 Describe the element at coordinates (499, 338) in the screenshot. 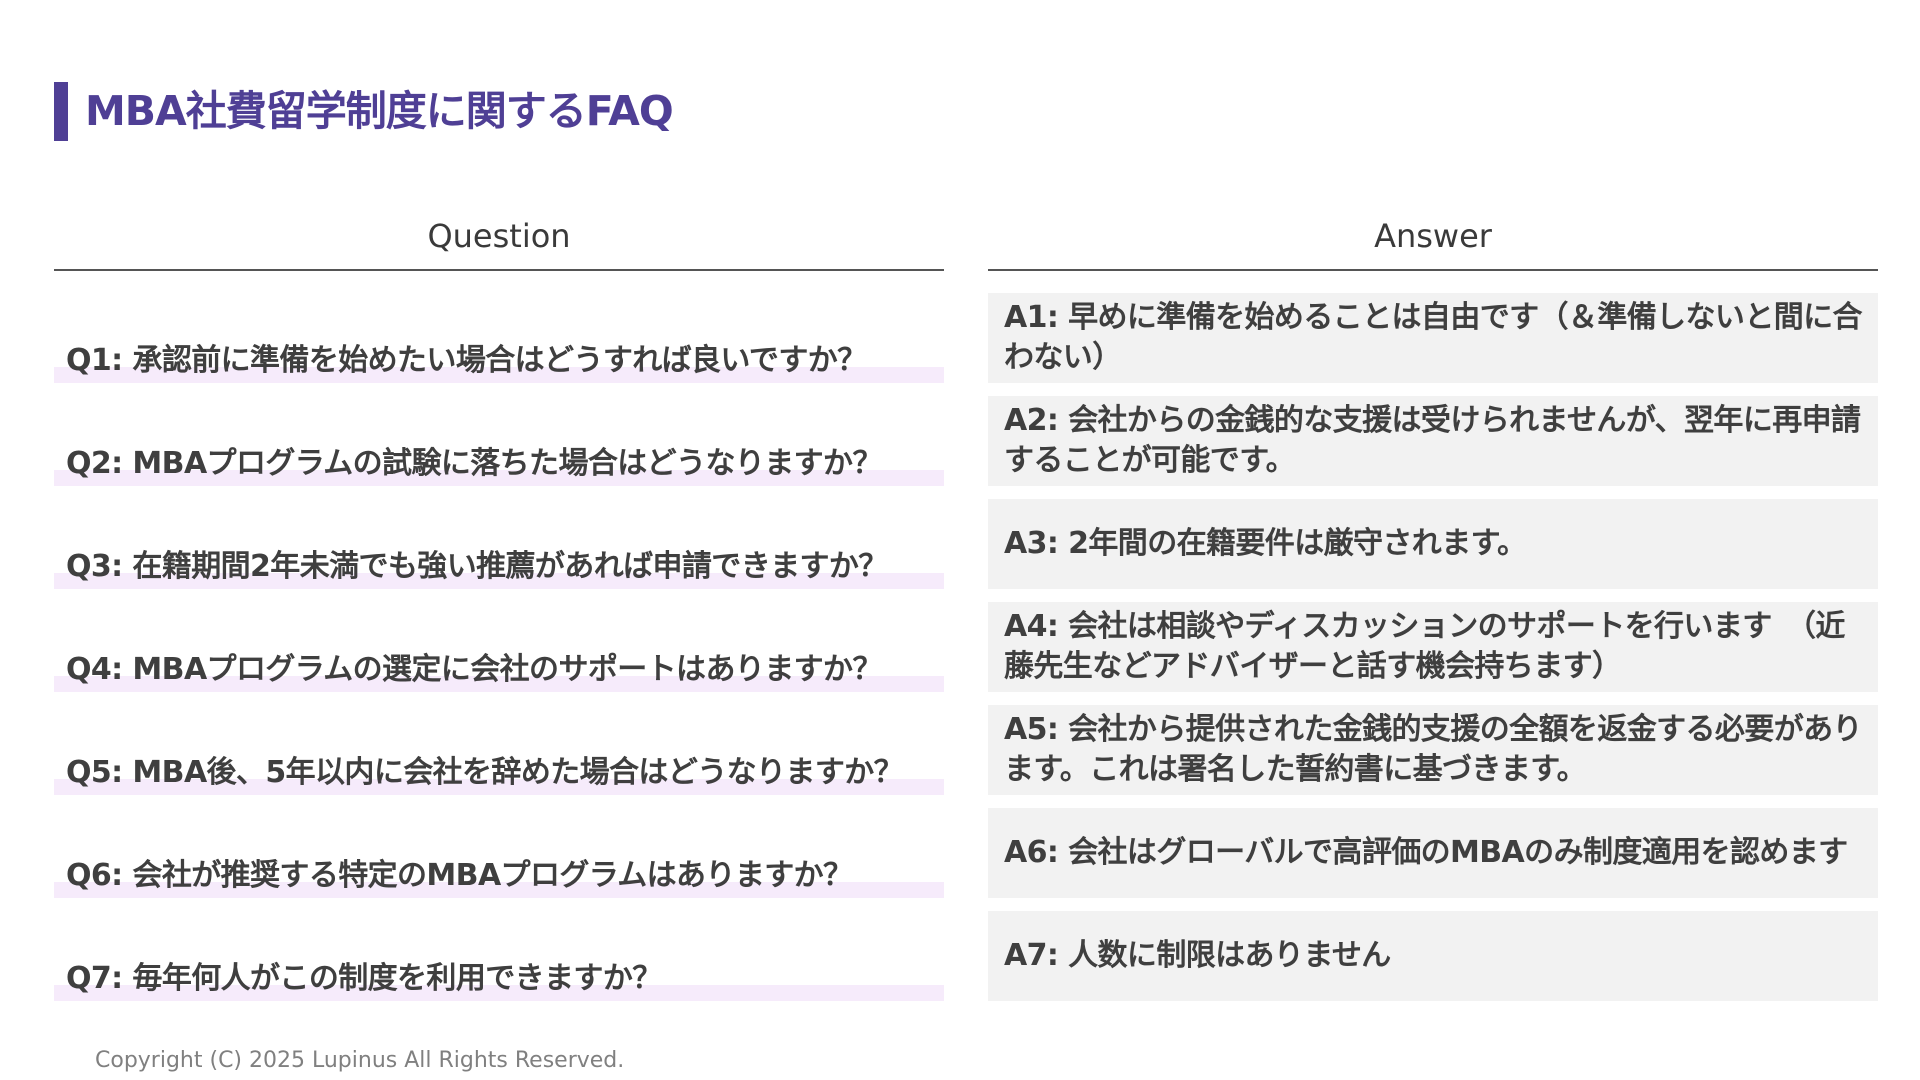

I see `question-row-1: Q1: 承認前に準備を始めたい場合はどうすれば良いですか？` at that location.